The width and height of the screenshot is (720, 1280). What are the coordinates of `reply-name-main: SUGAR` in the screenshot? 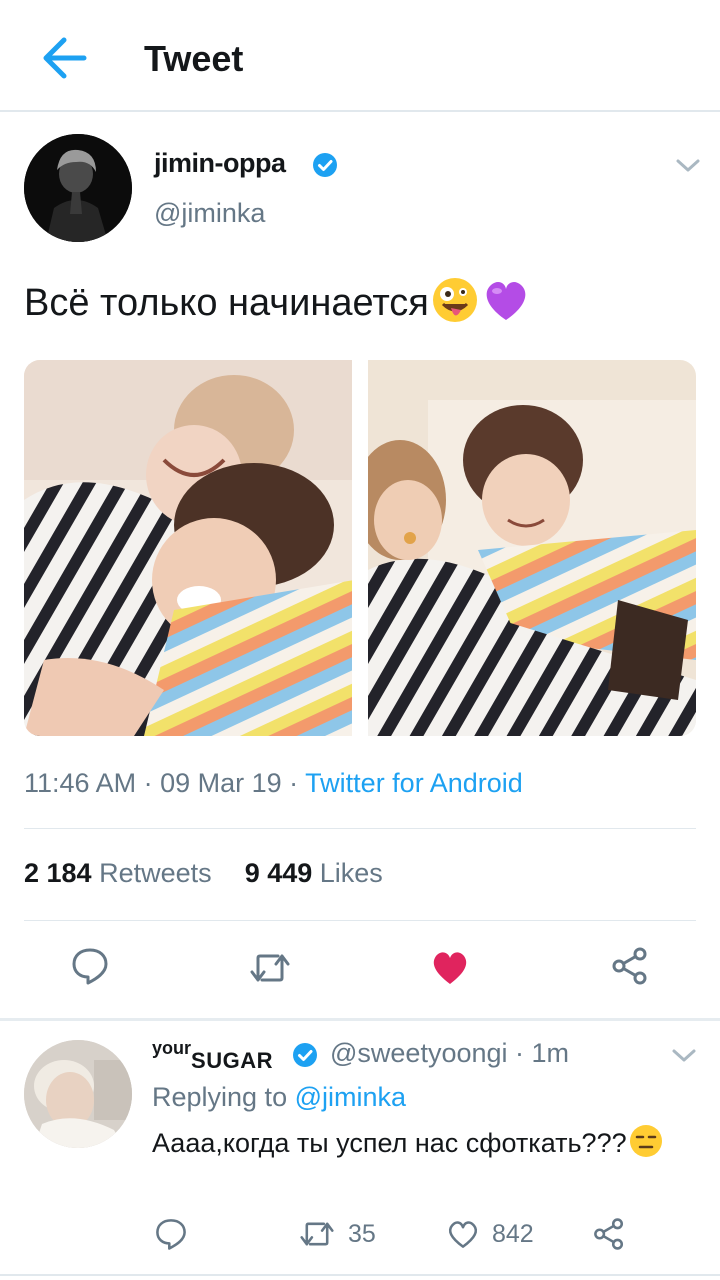 It's located at (232, 1060).